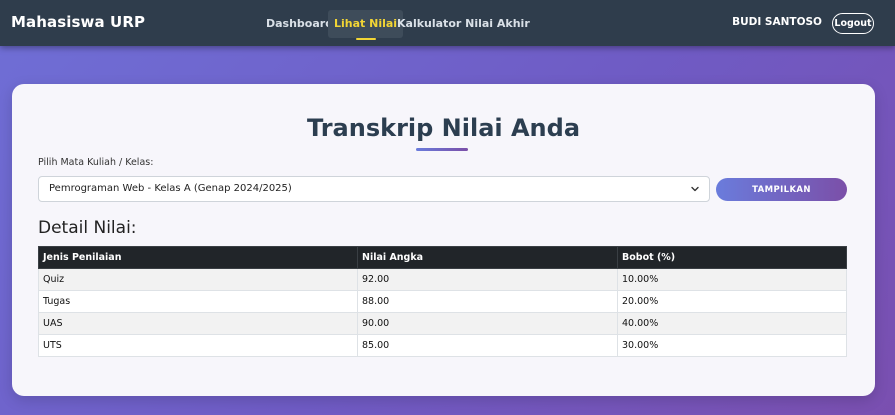 Image resolution: width=895 pixels, height=415 pixels. I want to click on table-row: UAS 90.00 40.00%, so click(442, 323).